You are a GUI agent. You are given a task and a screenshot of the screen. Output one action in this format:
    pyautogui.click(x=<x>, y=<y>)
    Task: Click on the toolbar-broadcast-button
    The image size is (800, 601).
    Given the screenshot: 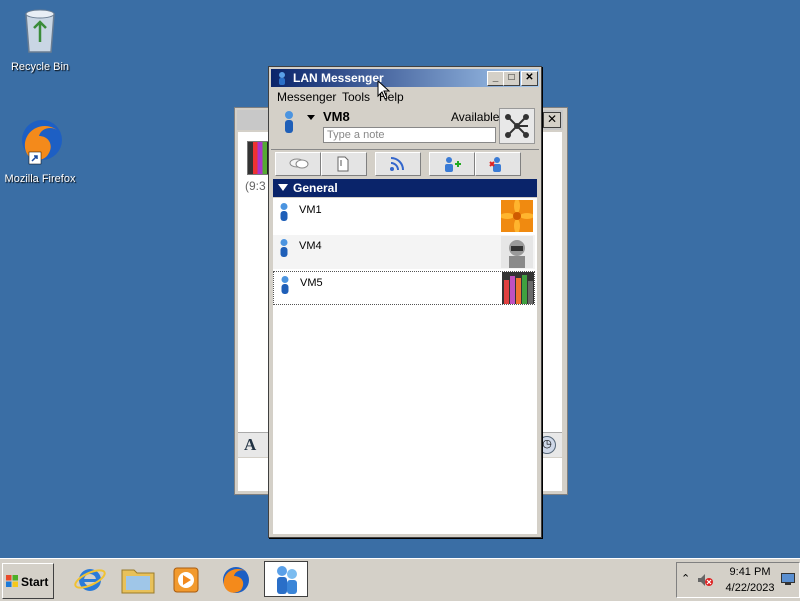 What is the action you would take?
    pyautogui.click(x=398, y=164)
    